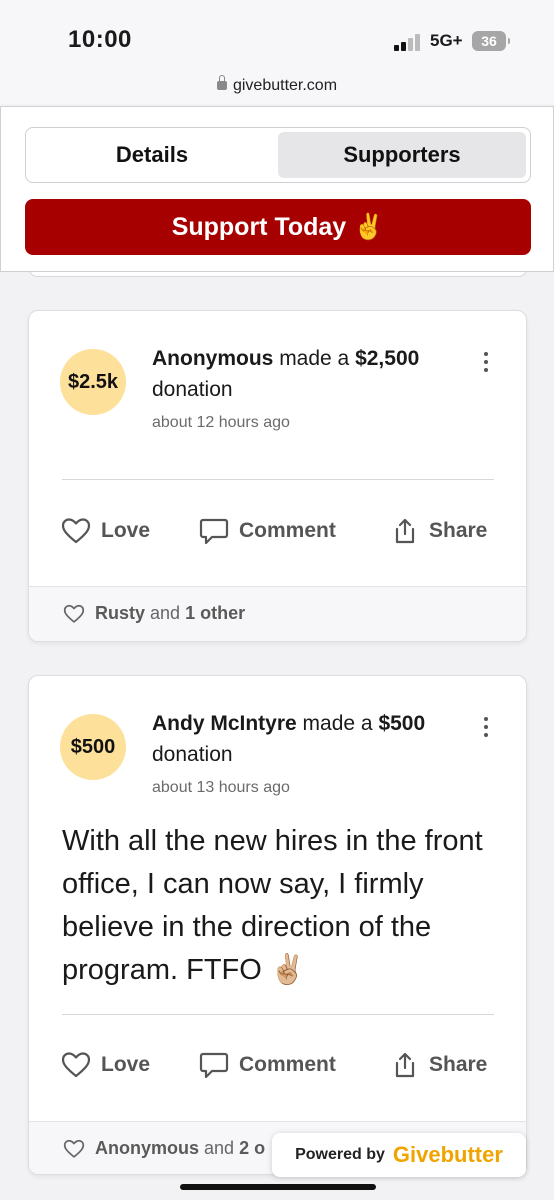 This screenshot has height=1200, width=554. I want to click on powered-by-text: Powered by, so click(340, 1154).